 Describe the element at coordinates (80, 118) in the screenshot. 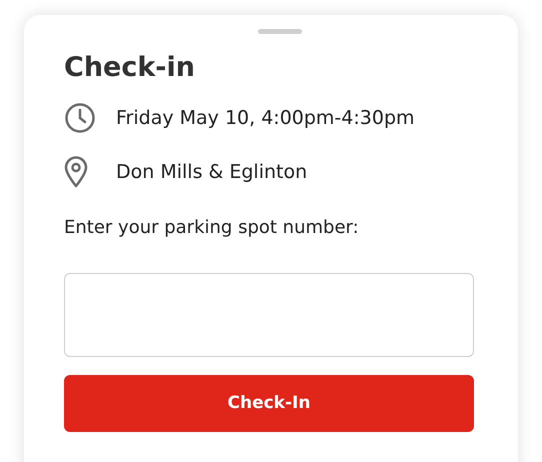

I see `clock-icon` at that location.